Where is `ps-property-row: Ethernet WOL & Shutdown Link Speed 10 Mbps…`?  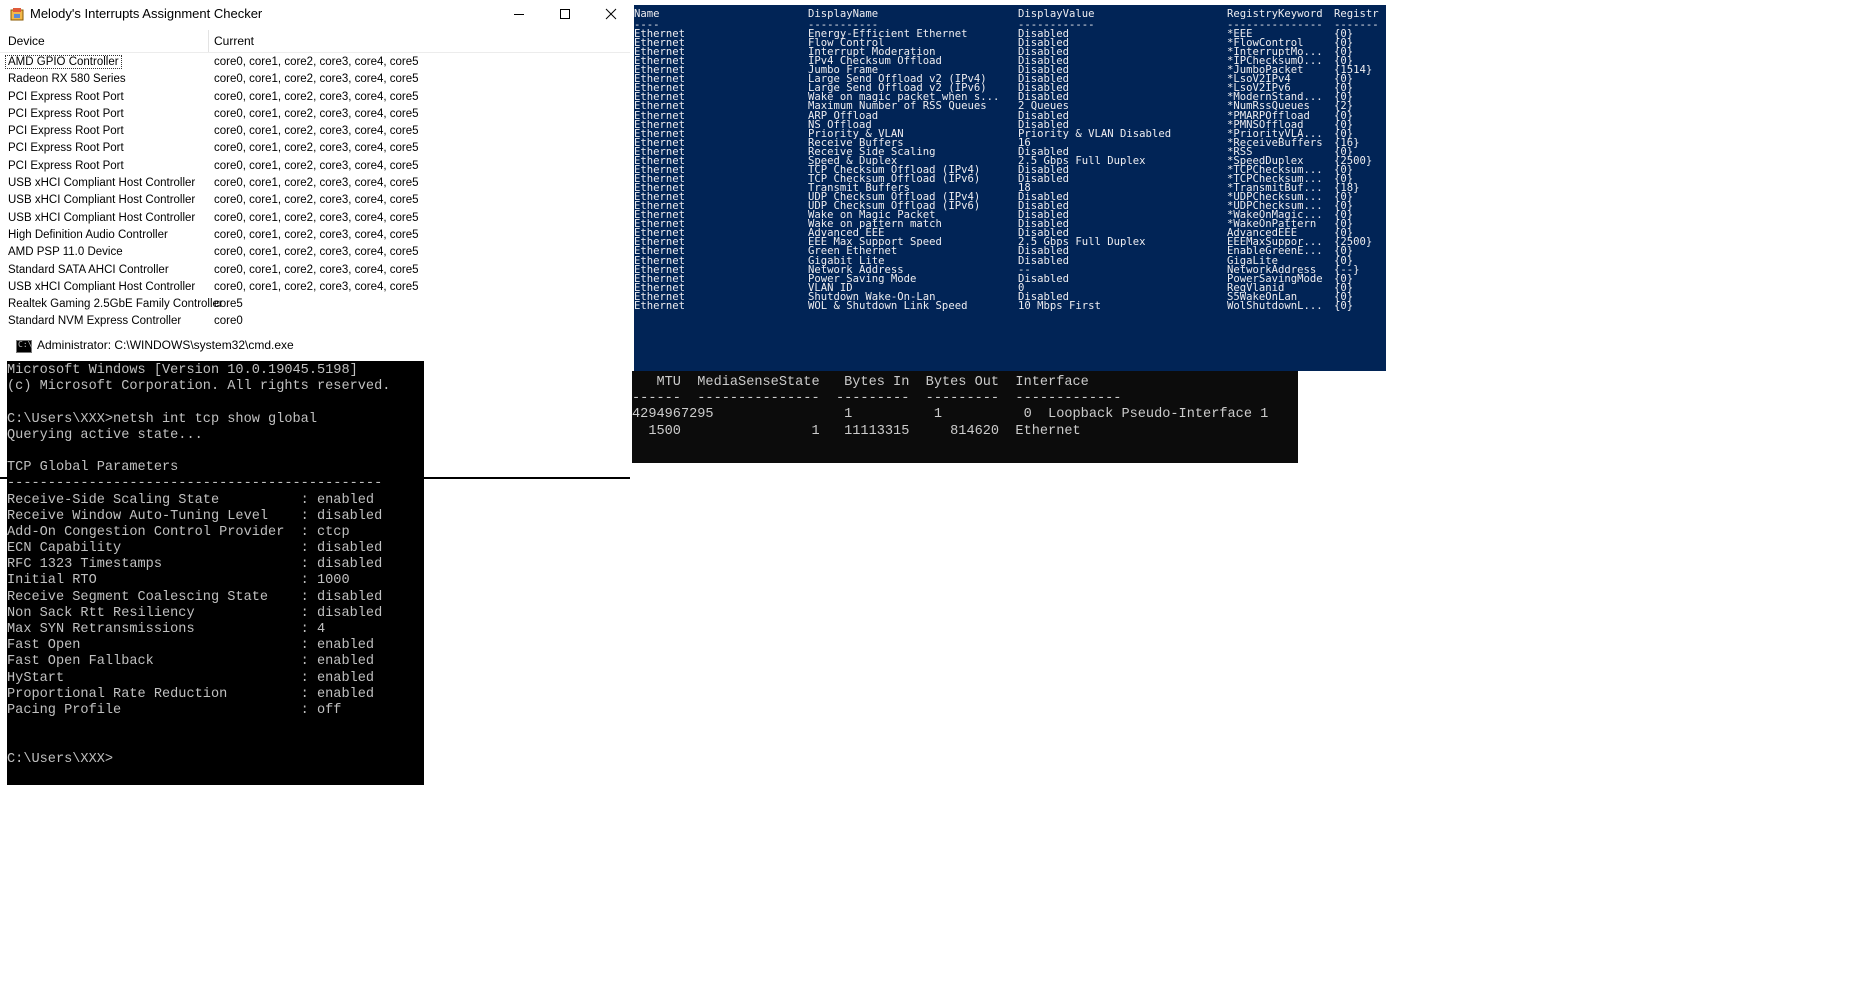 ps-property-row: Ethernet WOL & Shutdown Link Speed 10 Mbps… is located at coordinates (1010, 305).